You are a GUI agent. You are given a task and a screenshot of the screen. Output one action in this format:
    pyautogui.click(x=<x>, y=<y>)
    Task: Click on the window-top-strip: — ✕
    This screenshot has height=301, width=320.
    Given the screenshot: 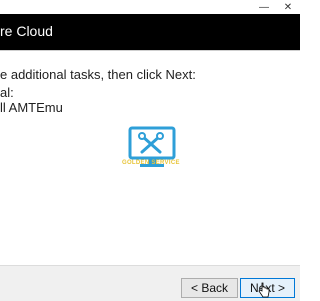 What is the action you would take?
    pyautogui.click(x=150, y=7)
    